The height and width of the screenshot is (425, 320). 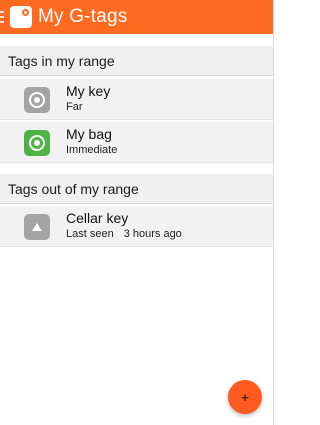 What do you see at coordinates (74, 107) in the screenshot?
I see `tag-status: Far` at bounding box center [74, 107].